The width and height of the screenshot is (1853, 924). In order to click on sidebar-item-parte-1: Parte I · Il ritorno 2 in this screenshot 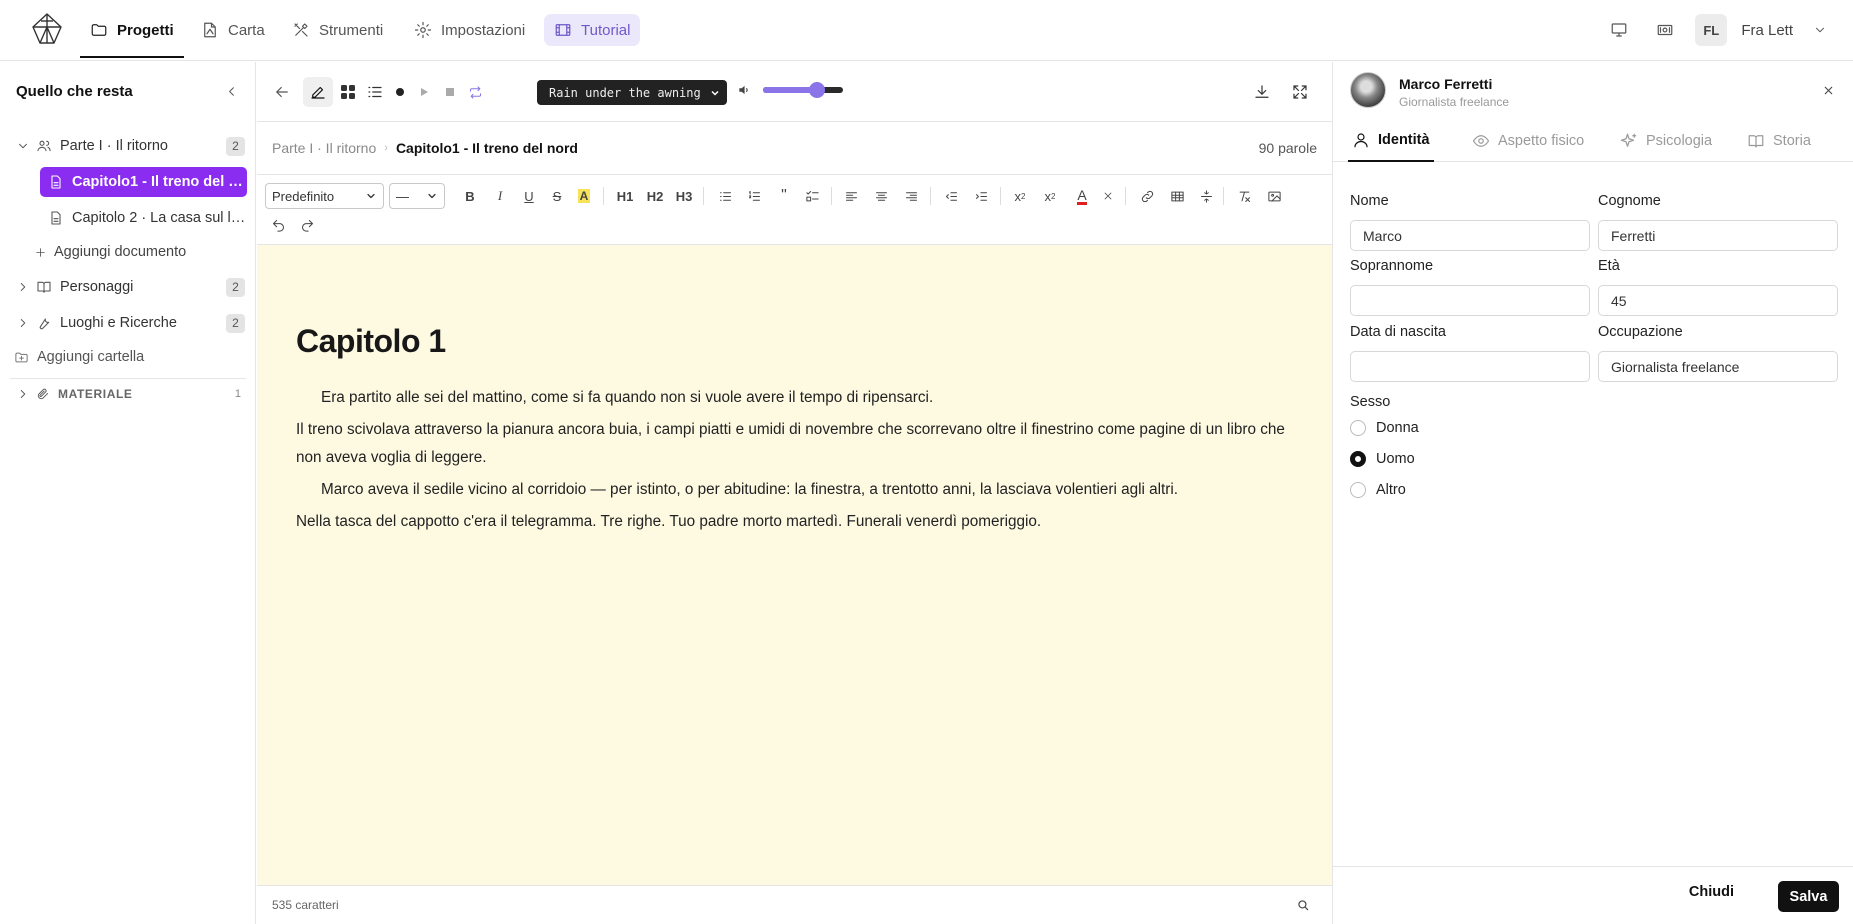, I will do `click(128, 146)`.